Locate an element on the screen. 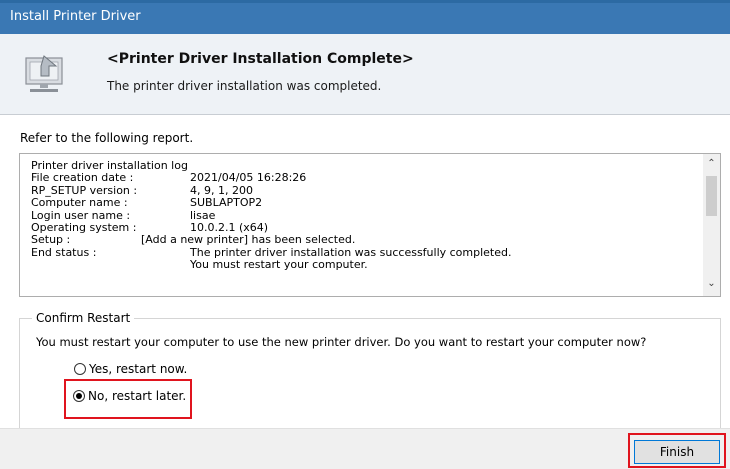 Image resolution: width=730 pixels, height=469 pixels. log-scrollbar: ⌃ ⌄ is located at coordinates (711, 225).